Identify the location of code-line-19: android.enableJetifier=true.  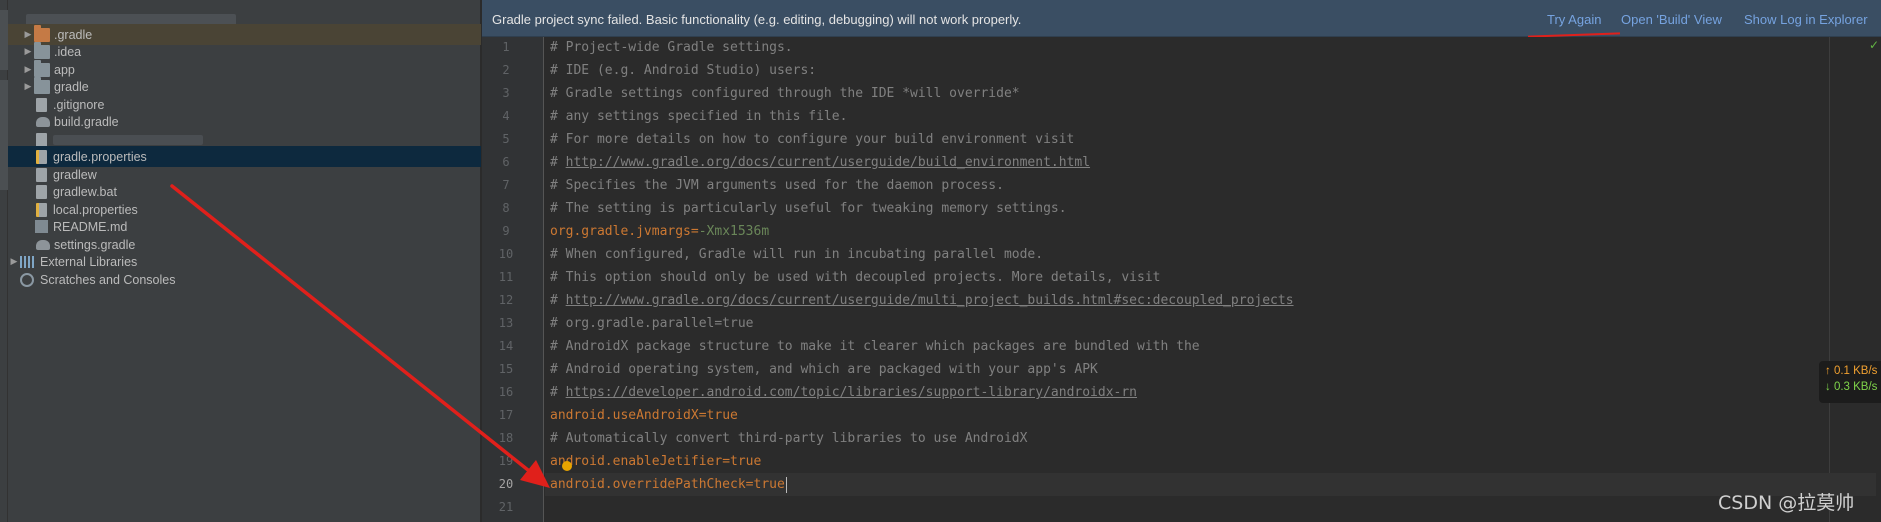
(655, 461).